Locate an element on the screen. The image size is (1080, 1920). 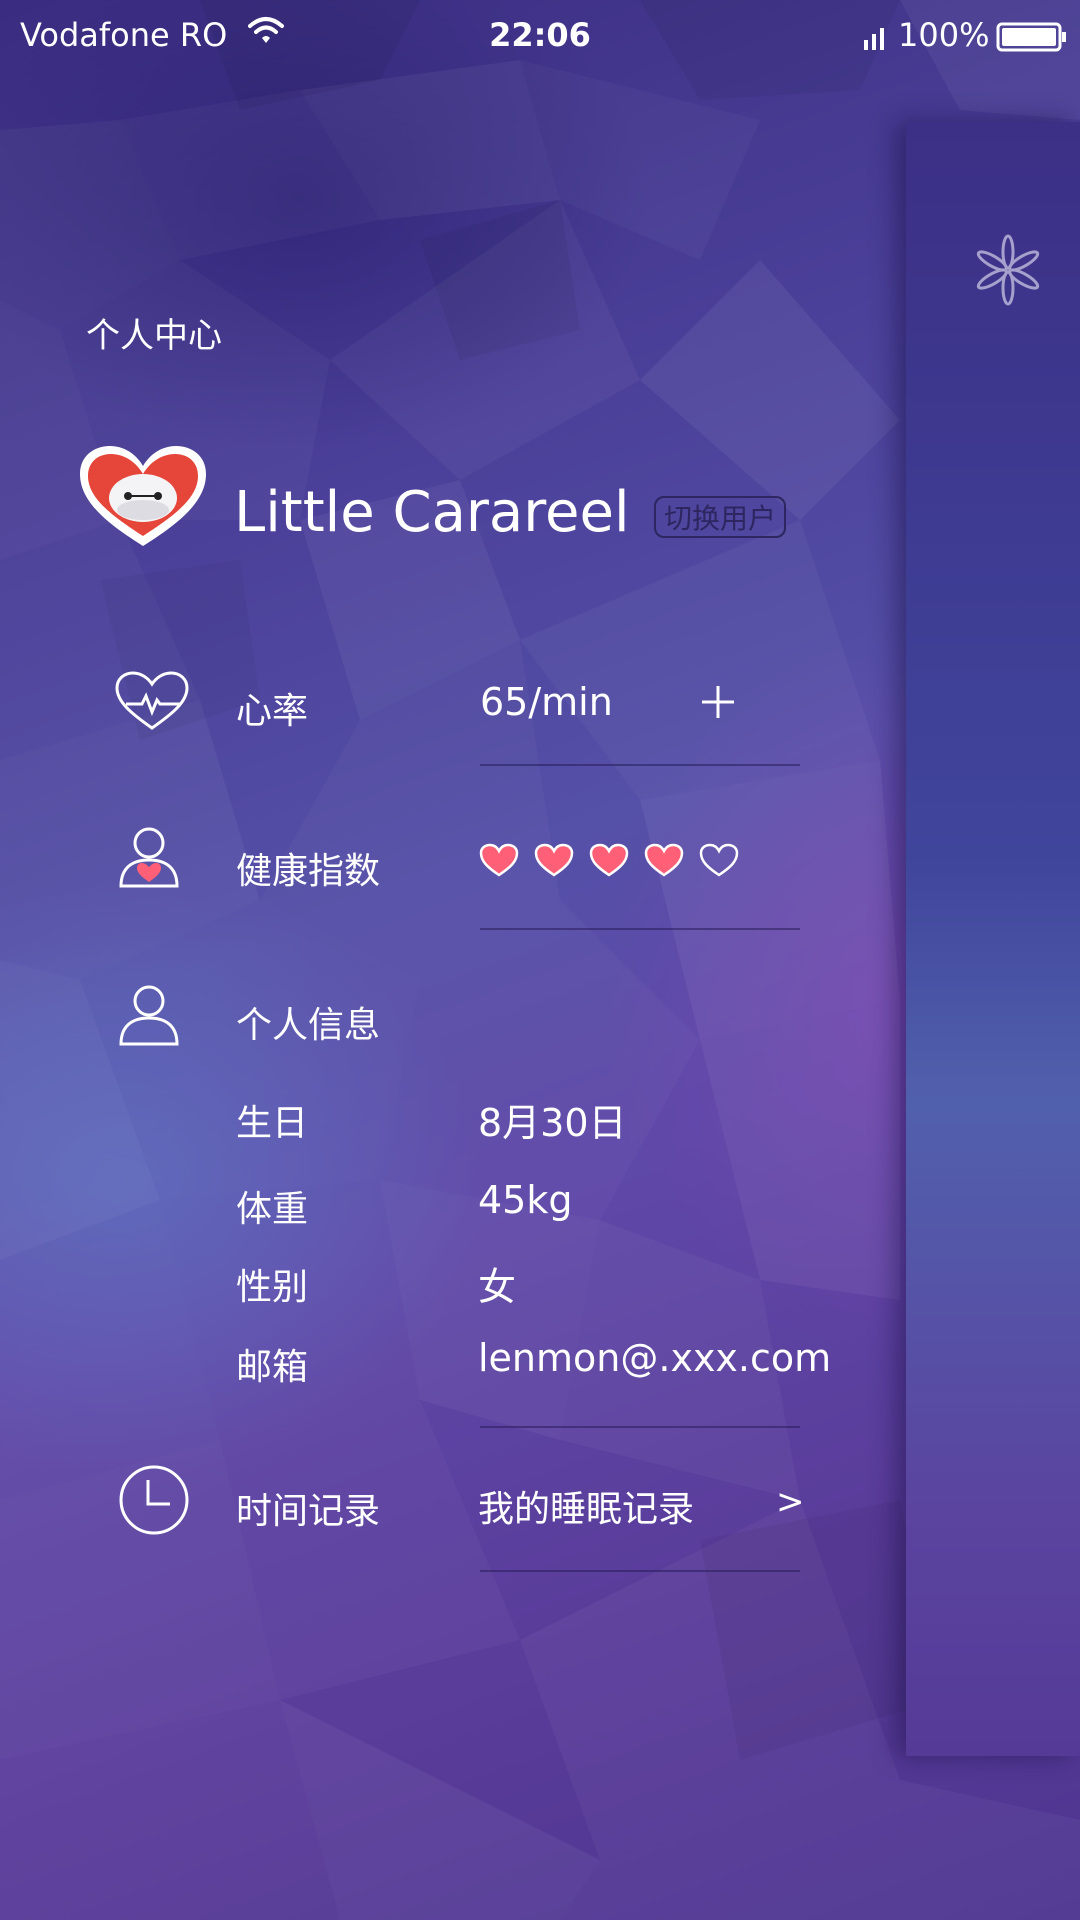
health-index-label: 健康指数 is located at coordinates (308, 871).